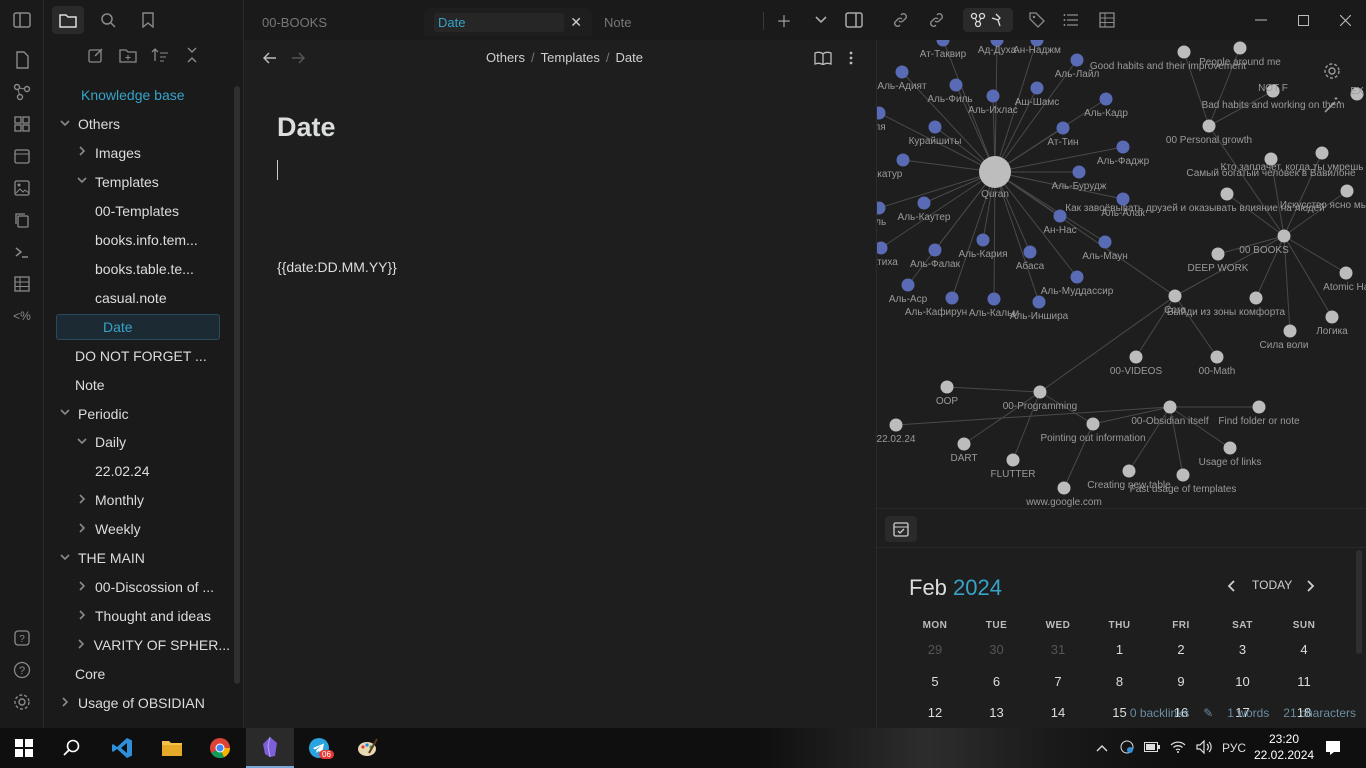 The image size is (1366, 768). I want to click on template-icon: <%, so click(22, 316).